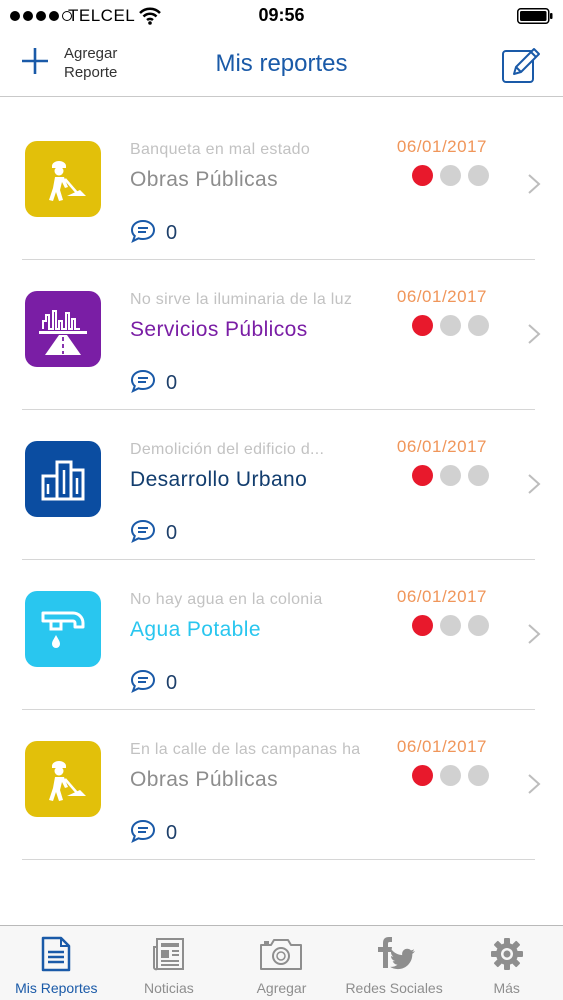 The width and height of the screenshot is (563, 1000). What do you see at coordinates (219, 479) in the screenshot?
I see `report-category: Desarrollo Urbano` at bounding box center [219, 479].